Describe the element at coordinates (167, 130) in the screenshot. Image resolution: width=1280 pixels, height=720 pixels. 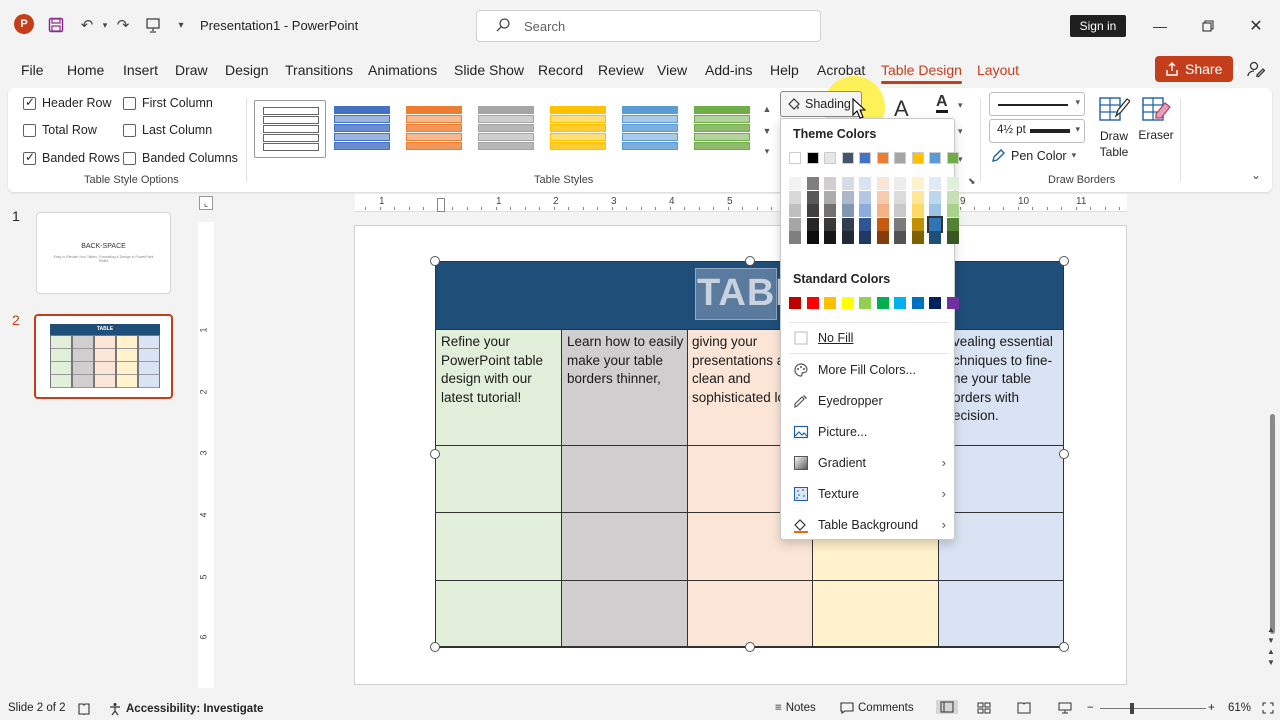
I see `last-column-option: Last Column` at that location.